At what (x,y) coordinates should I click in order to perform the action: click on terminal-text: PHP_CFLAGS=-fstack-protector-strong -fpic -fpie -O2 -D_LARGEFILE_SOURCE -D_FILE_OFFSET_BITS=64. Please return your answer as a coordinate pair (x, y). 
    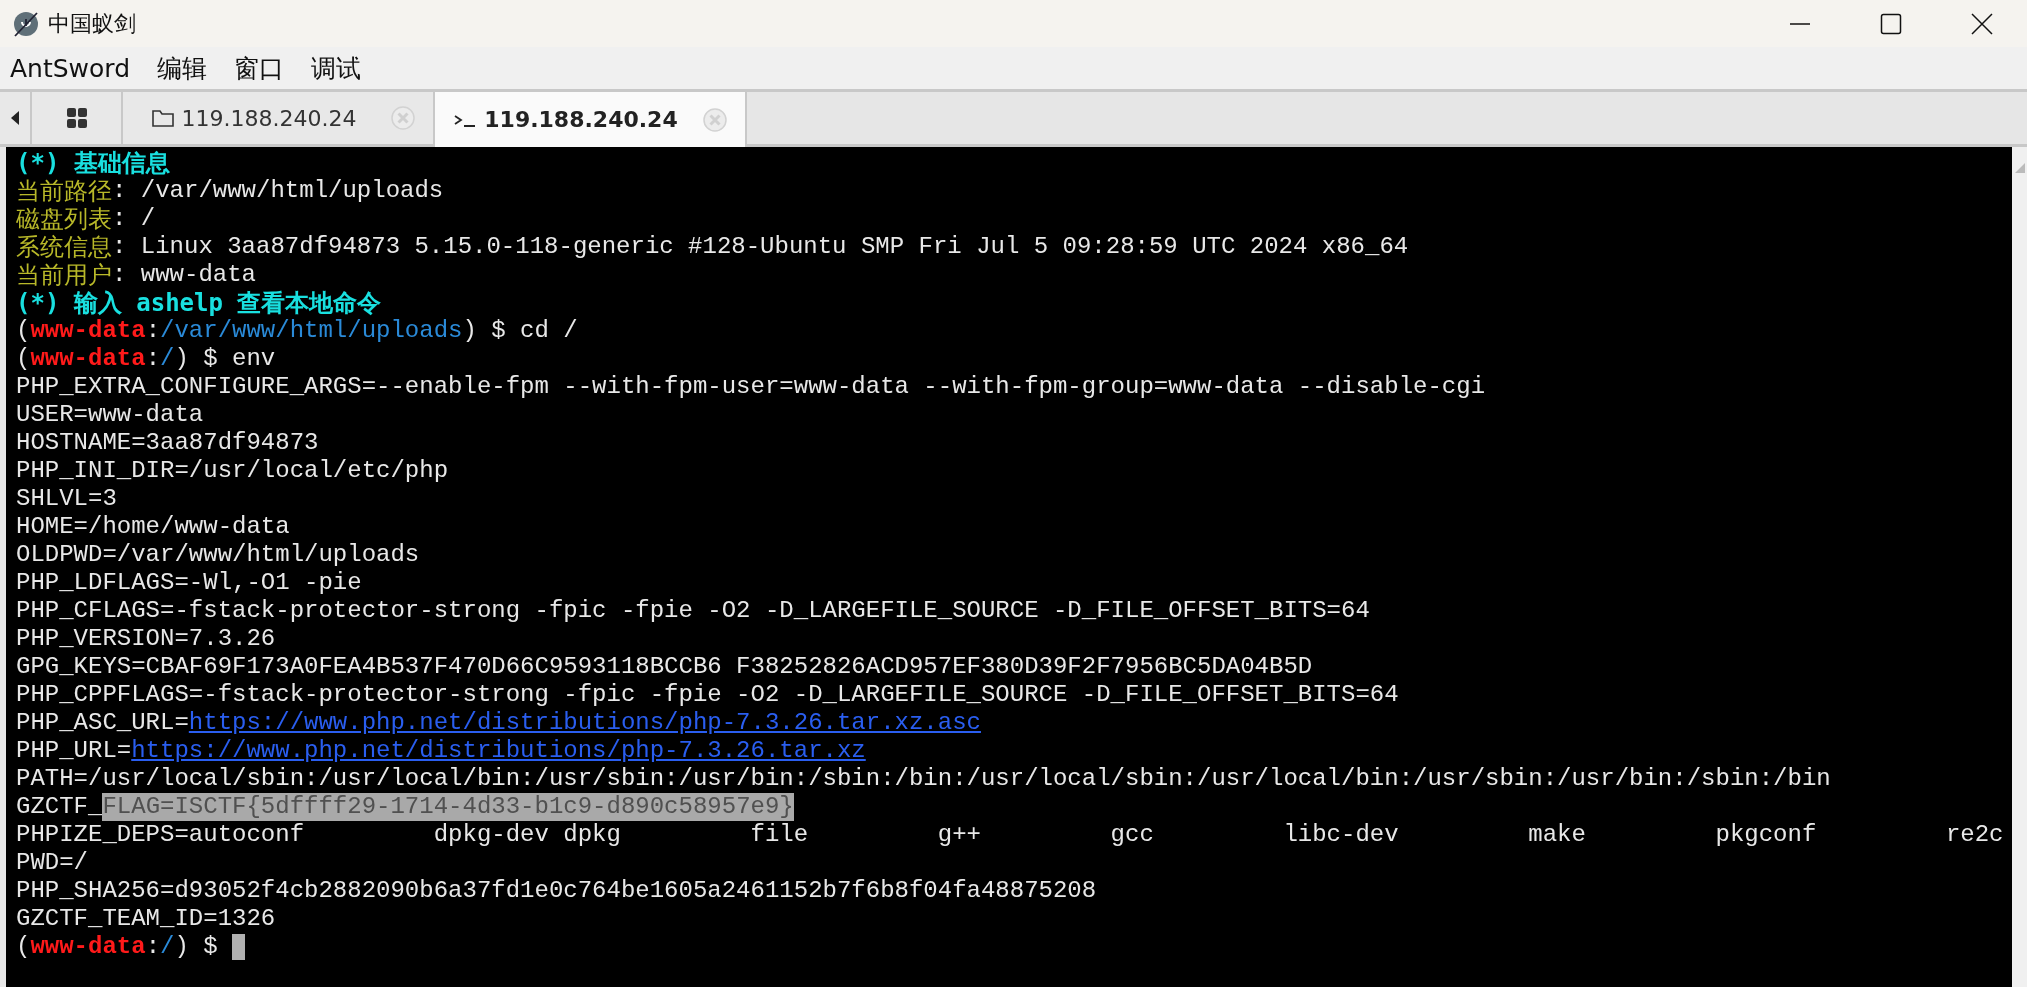
    Looking at the image, I should click on (693, 611).